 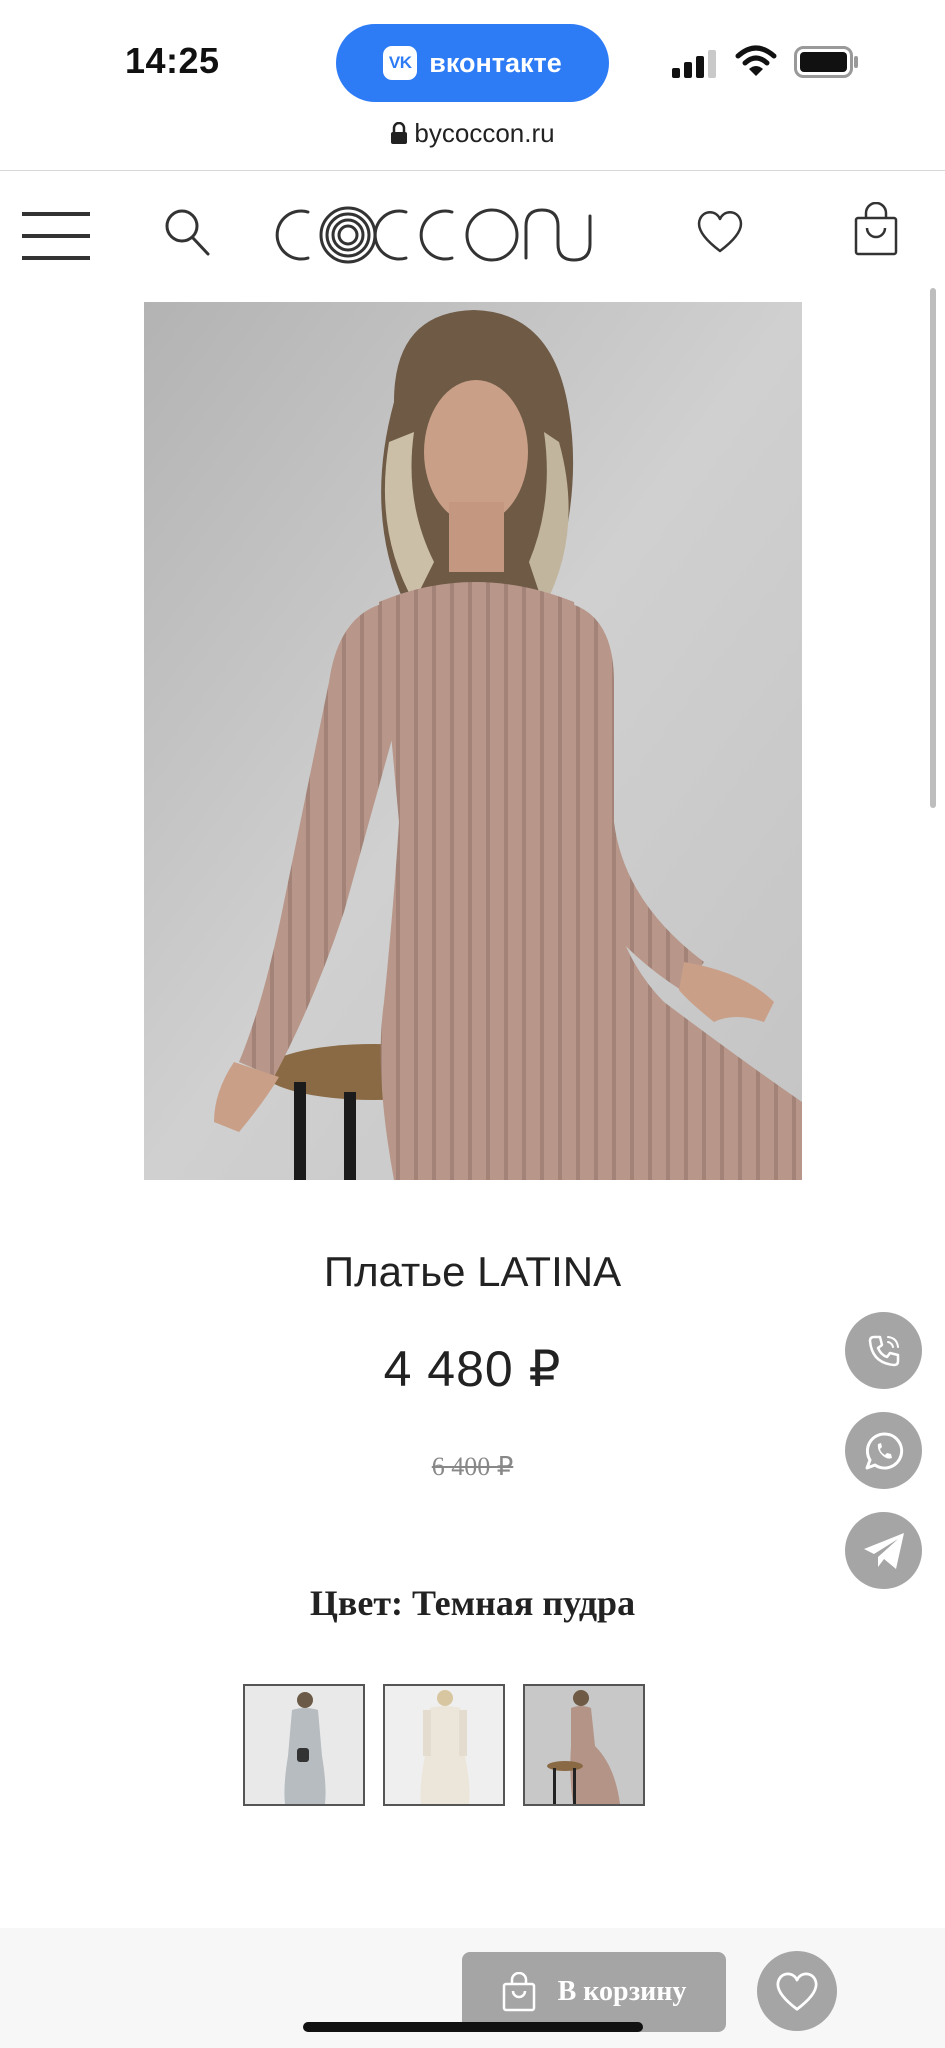 What do you see at coordinates (438, 235) in the screenshot?
I see `coccon-logo` at bounding box center [438, 235].